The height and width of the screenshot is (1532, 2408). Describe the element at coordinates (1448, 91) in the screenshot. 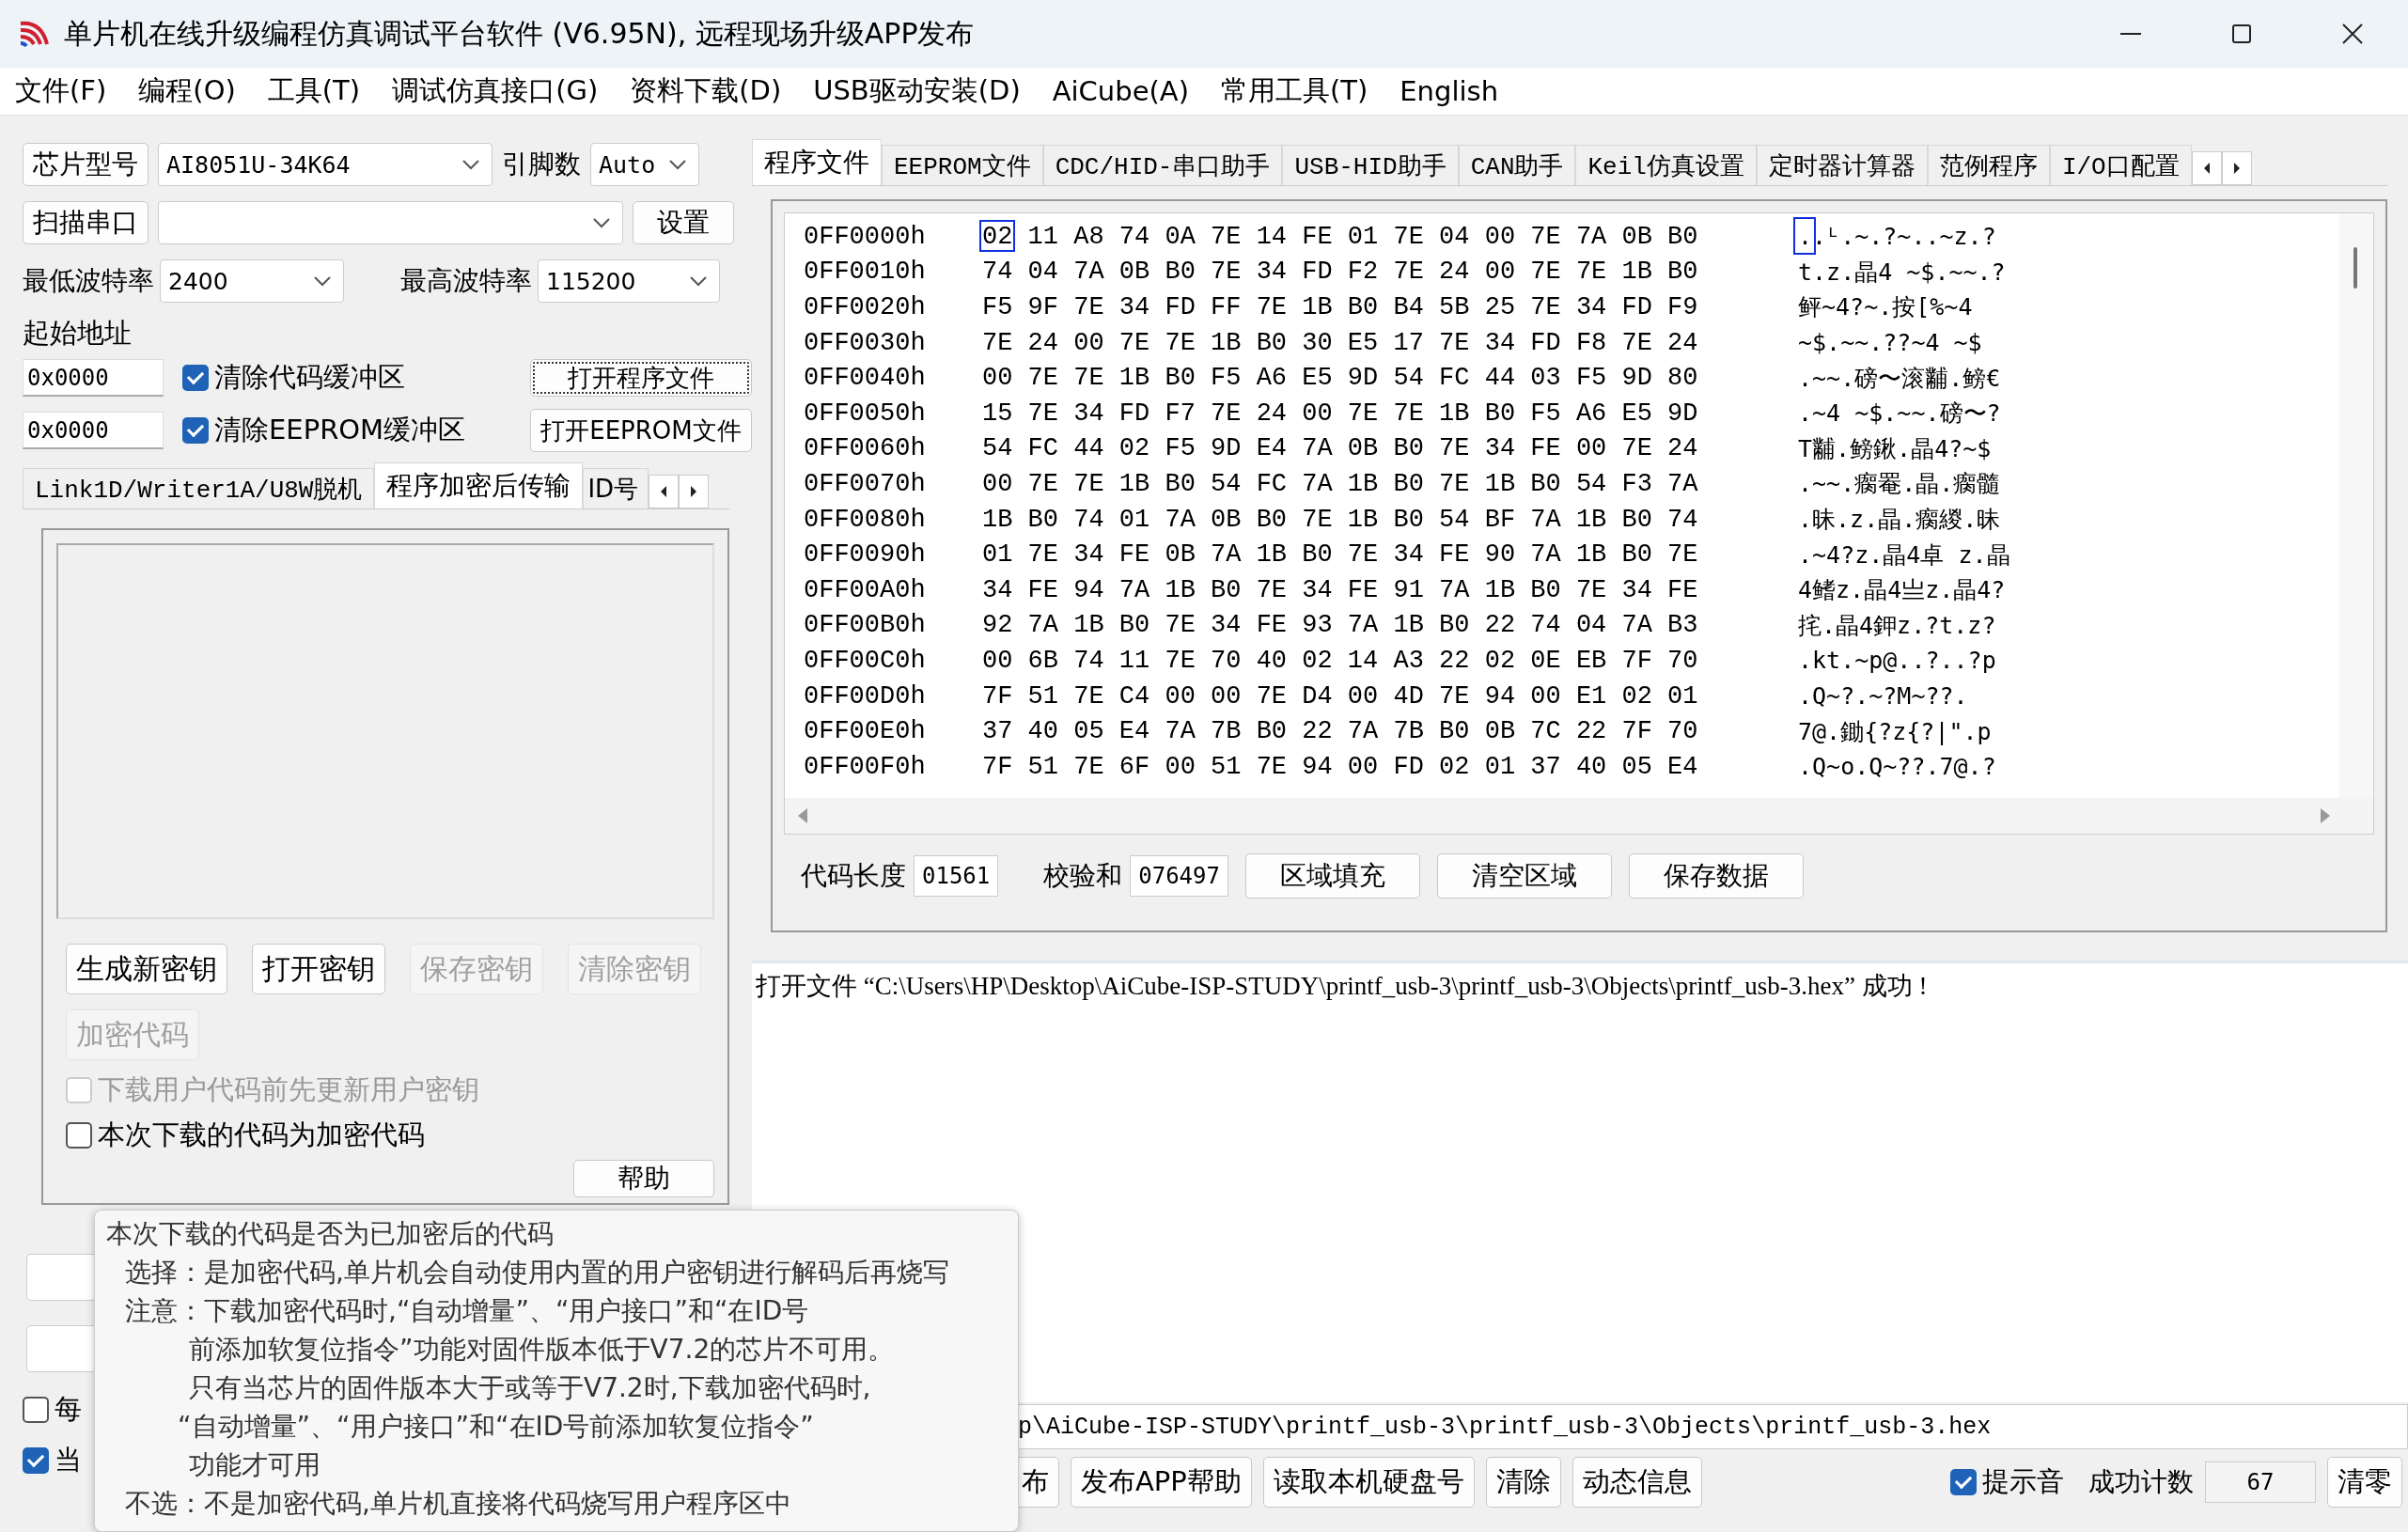

I see `menu-item: English` at that location.